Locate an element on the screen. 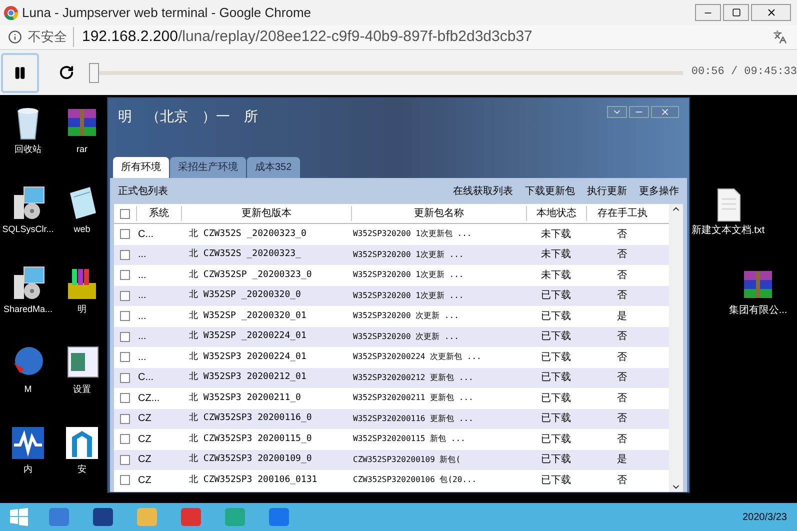 The width and height of the screenshot is (797, 531). close-icon is located at coordinates (665, 112).